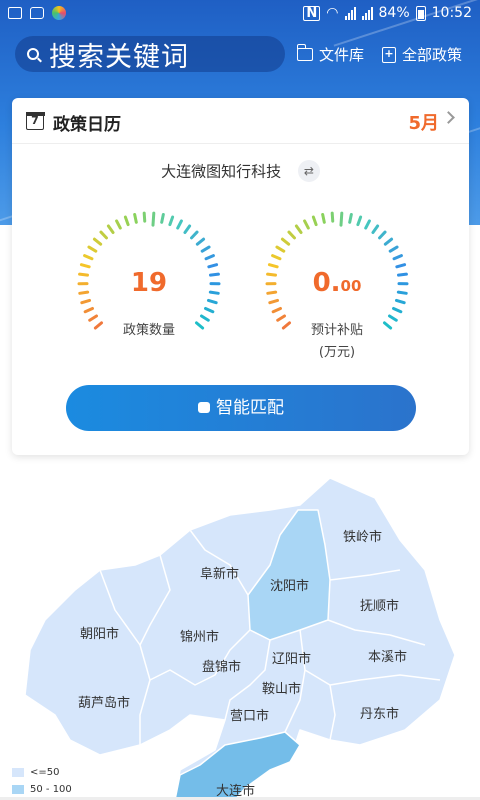  What do you see at coordinates (219, 572) in the screenshot?
I see `city-label-fuxin: 阜新市` at bounding box center [219, 572].